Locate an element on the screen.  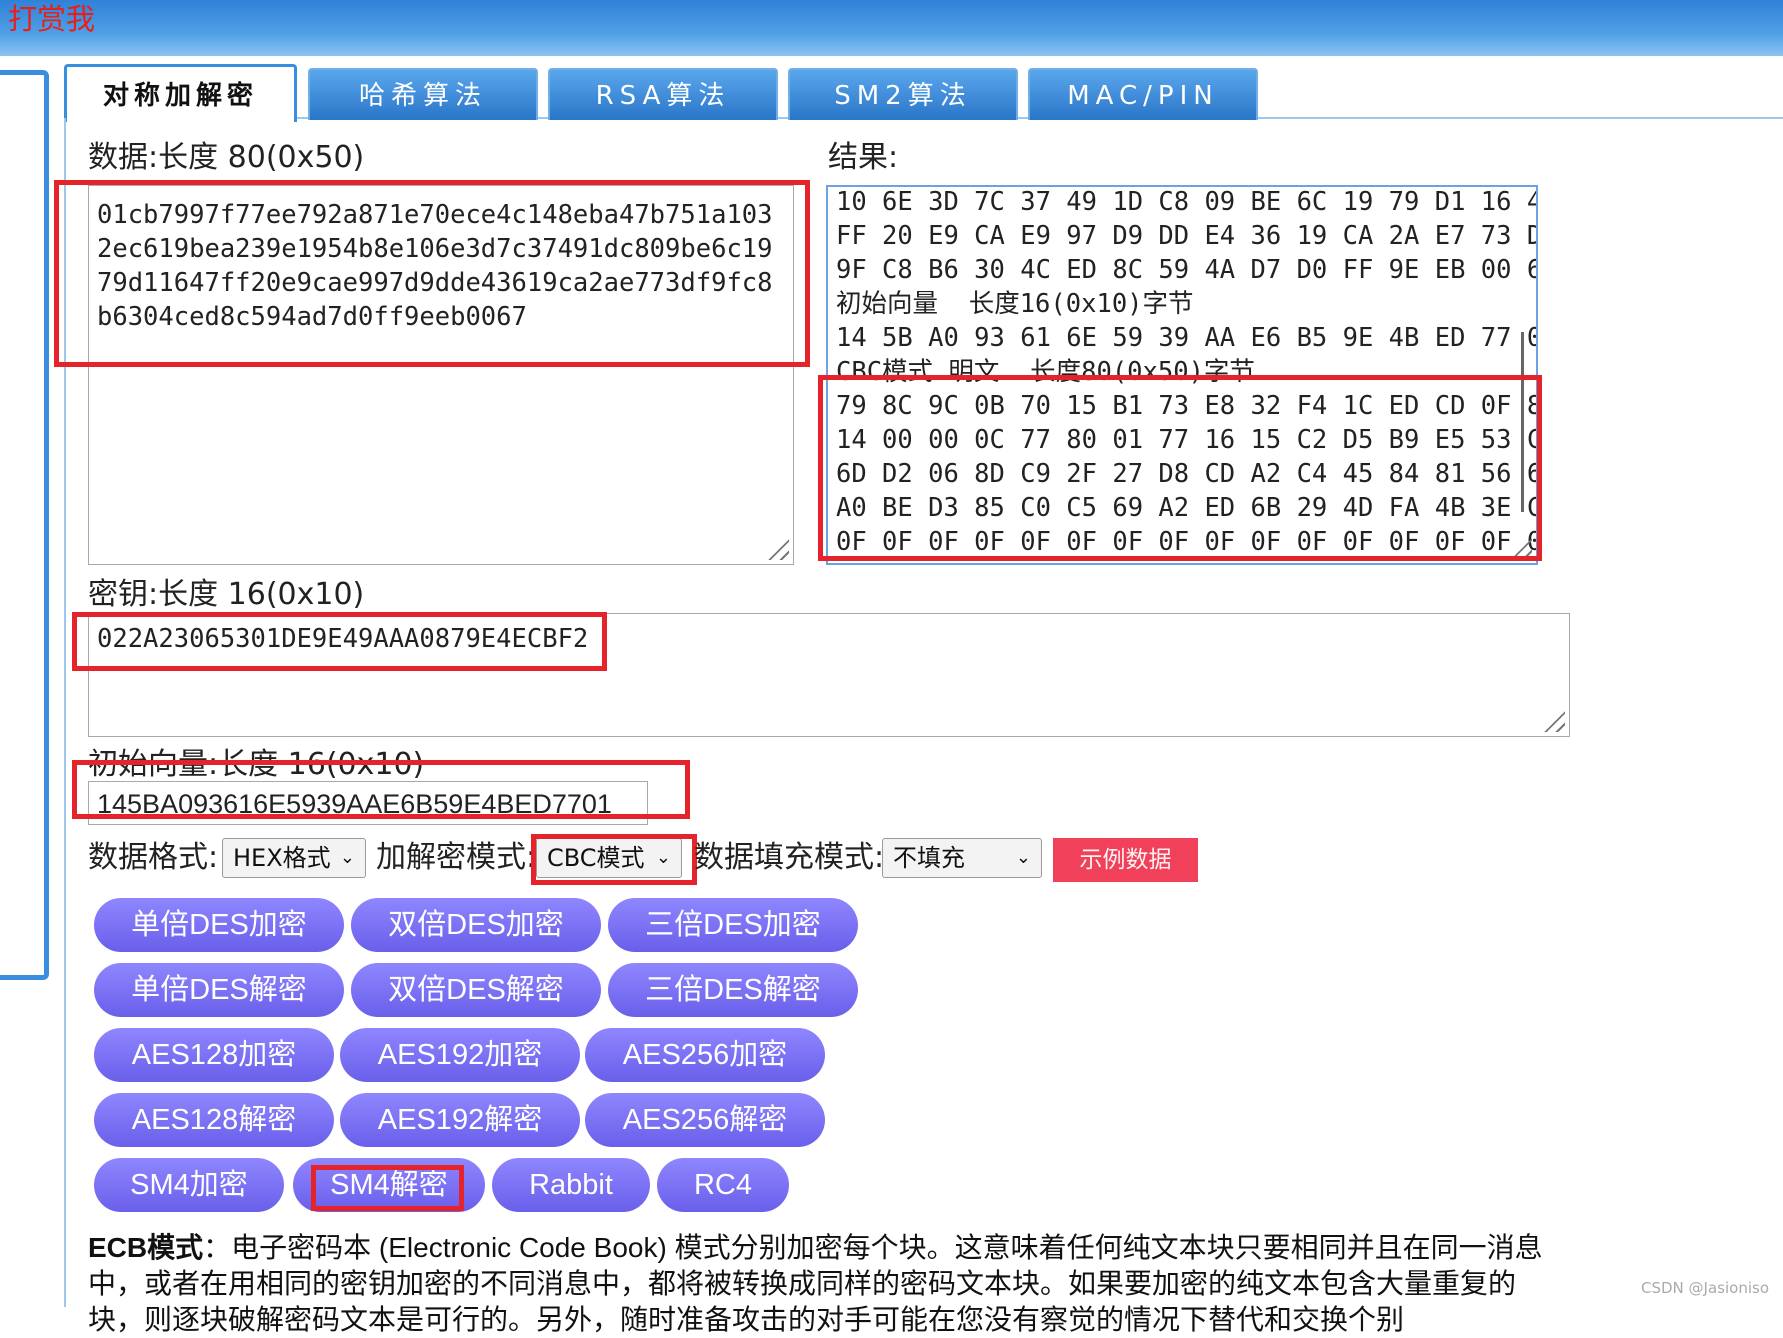
watermark: CSDN @Jasioniso is located at coordinates (1705, 1288).